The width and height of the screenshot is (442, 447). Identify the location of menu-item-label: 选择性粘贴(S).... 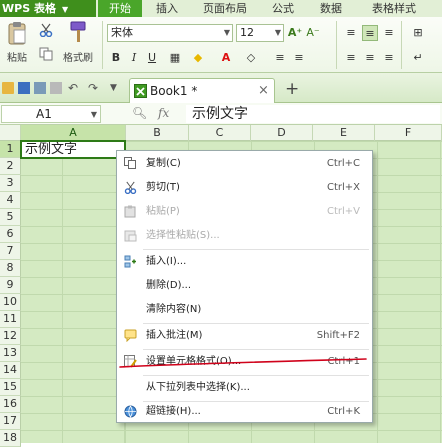
(183, 235).